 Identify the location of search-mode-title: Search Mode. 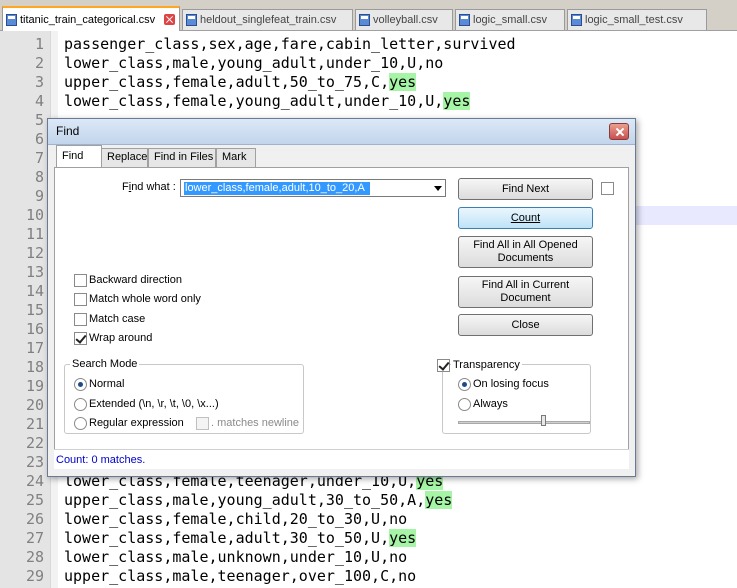
(105, 364).